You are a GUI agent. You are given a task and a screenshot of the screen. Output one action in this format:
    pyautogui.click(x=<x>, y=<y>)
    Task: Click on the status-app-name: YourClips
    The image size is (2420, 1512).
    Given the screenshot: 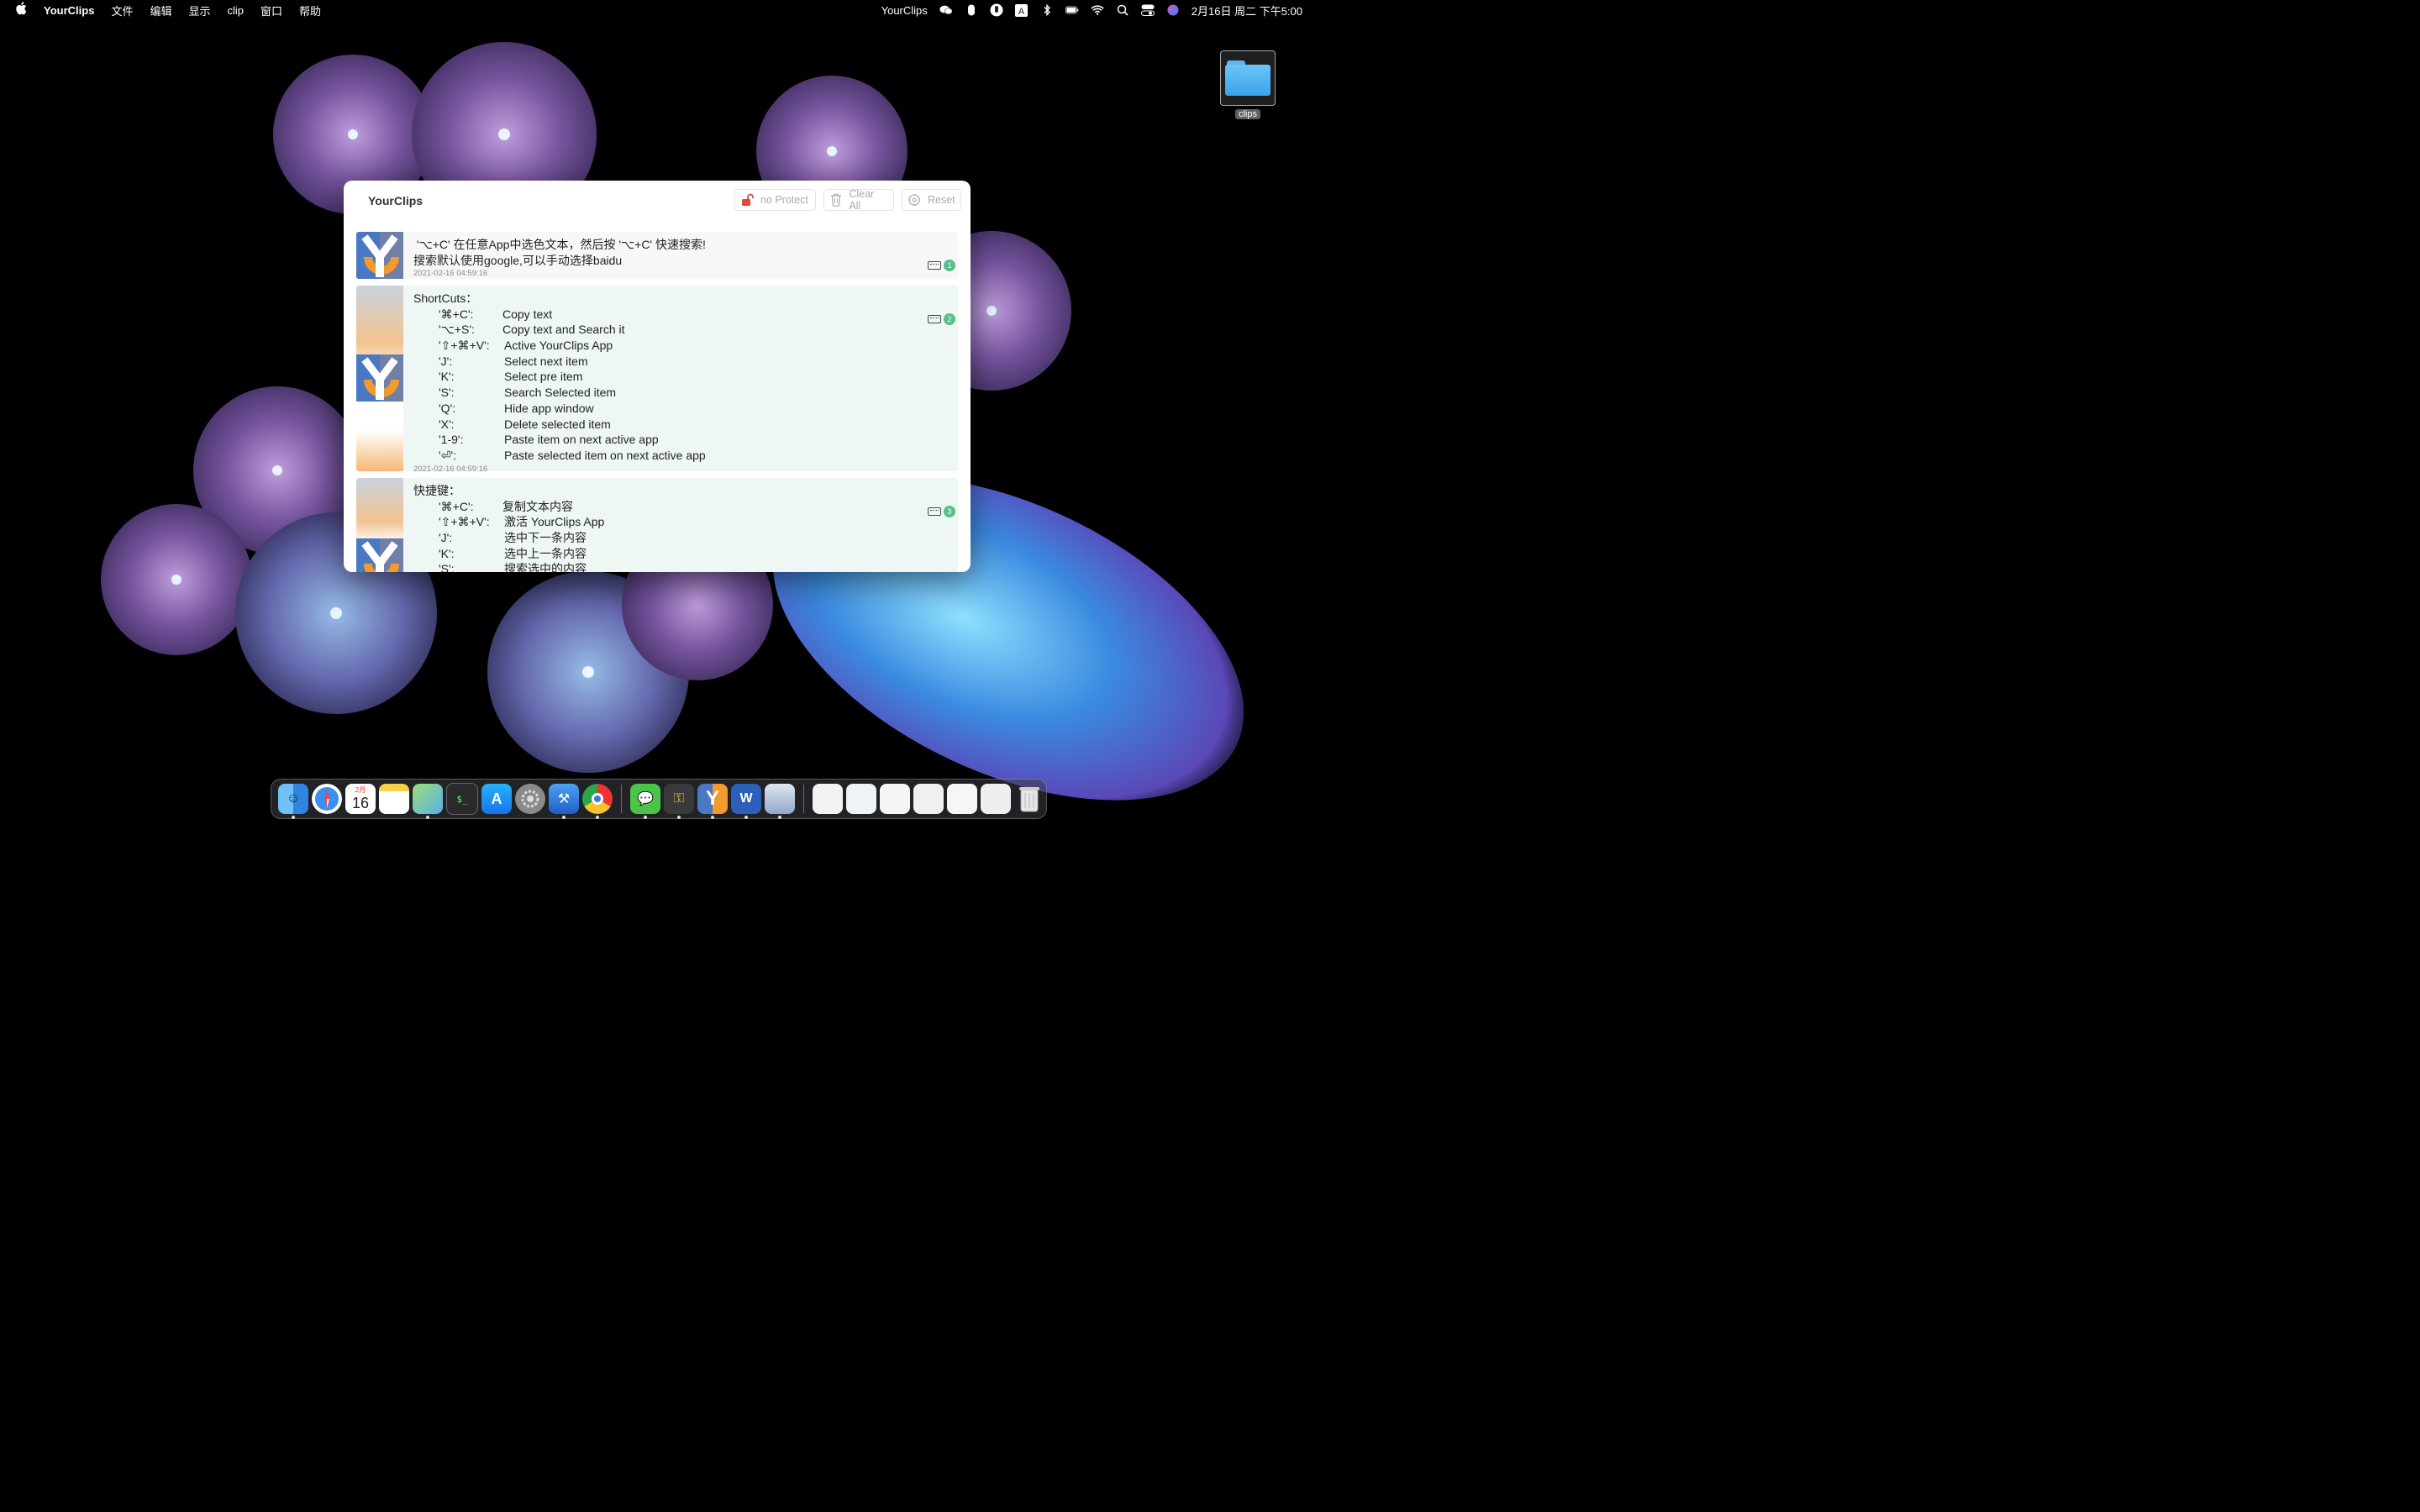 What is the action you would take?
    pyautogui.click(x=904, y=10)
    